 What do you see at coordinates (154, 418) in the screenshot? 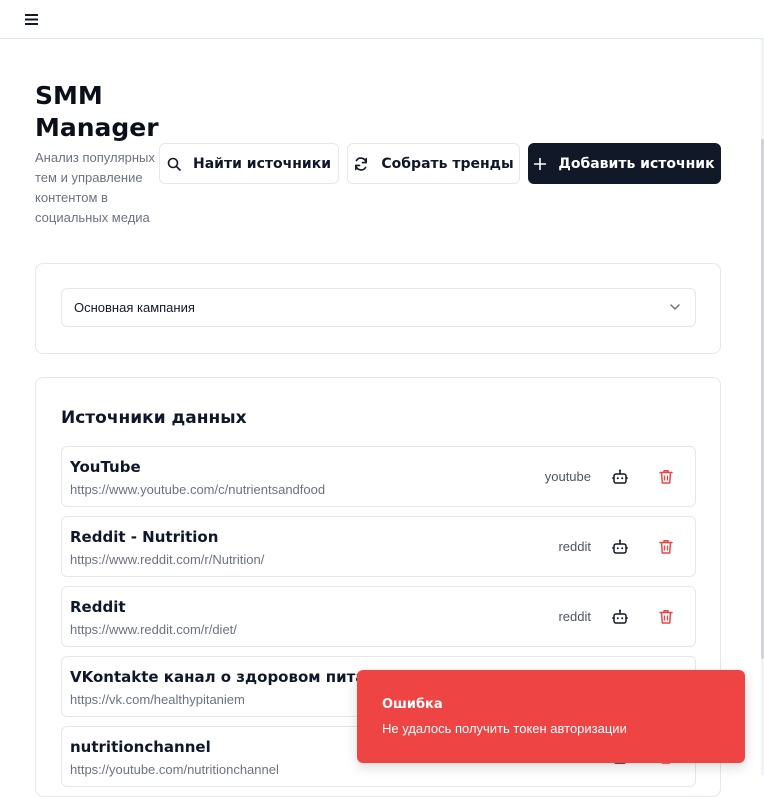
I see `sources-title: Источники данных` at bounding box center [154, 418].